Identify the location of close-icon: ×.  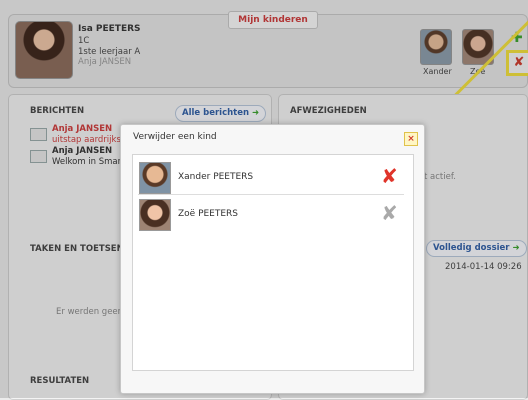
(411, 139).